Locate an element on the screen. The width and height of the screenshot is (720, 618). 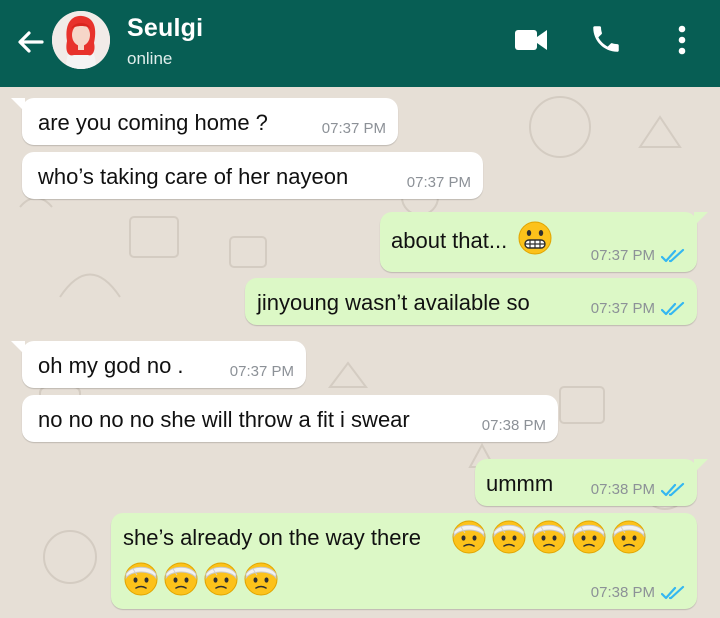
avatar is located at coordinates (81, 40).